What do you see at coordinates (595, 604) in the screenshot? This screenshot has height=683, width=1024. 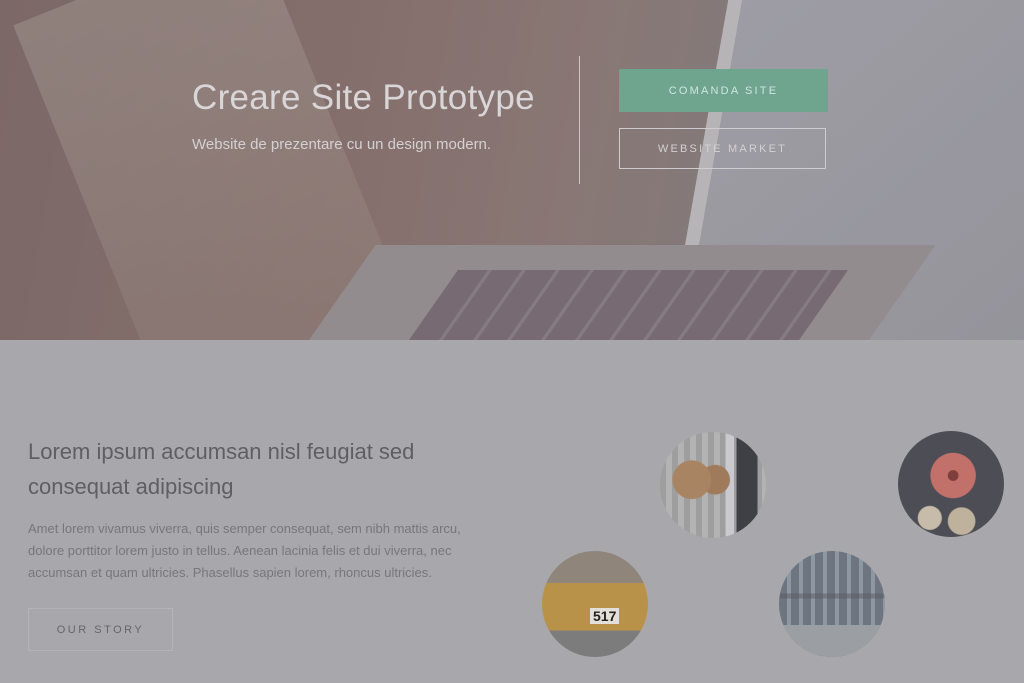 I see `gallery-image-car: 517` at bounding box center [595, 604].